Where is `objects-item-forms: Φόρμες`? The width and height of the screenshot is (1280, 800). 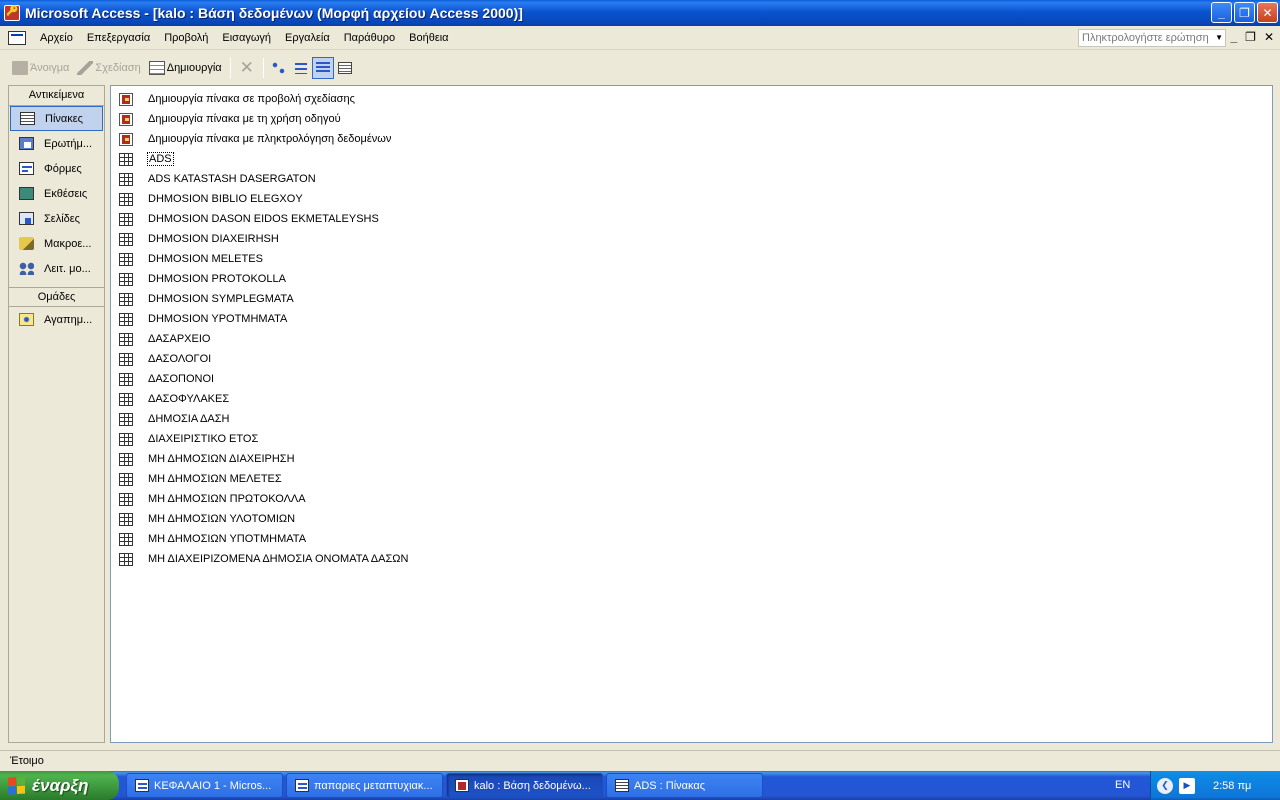 objects-item-forms: Φόρμες is located at coordinates (56, 168).